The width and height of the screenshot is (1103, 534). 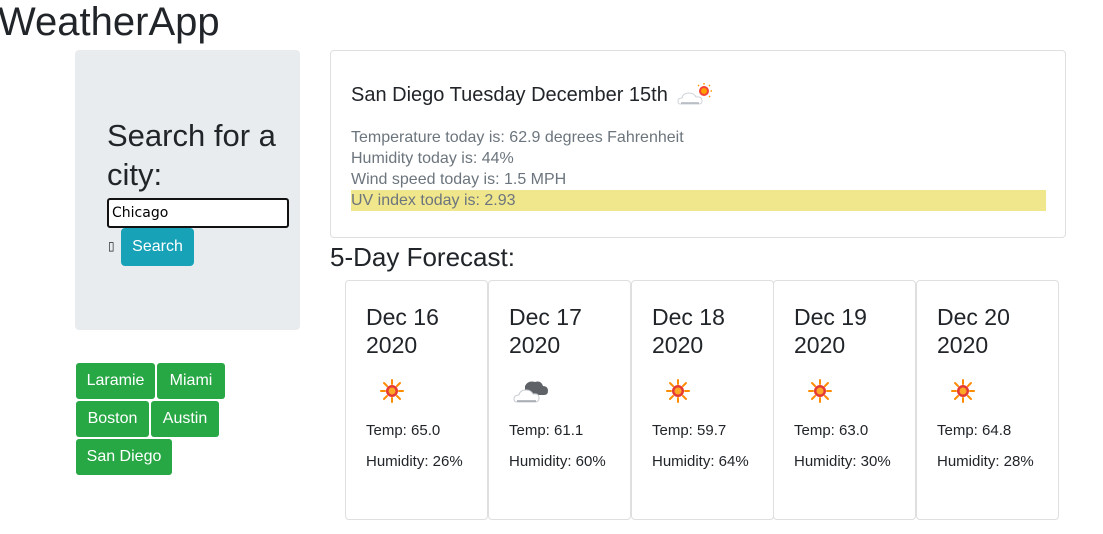 I want to click on history-button-miami: Miami, so click(x=191, y=381).